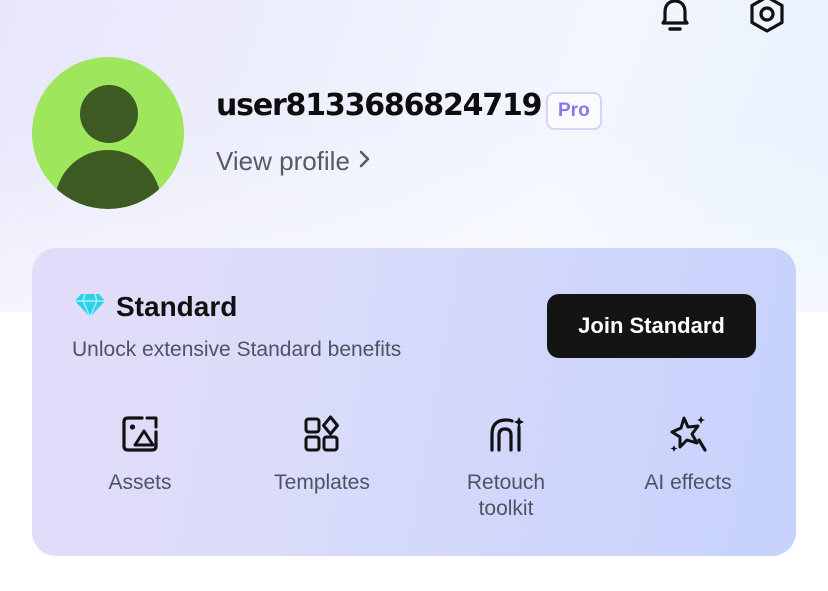  Describe the element at coordinates (506, 467) in the screenshot. I see `feature-retouch-toolkit: Retouch toolkit` at that location.